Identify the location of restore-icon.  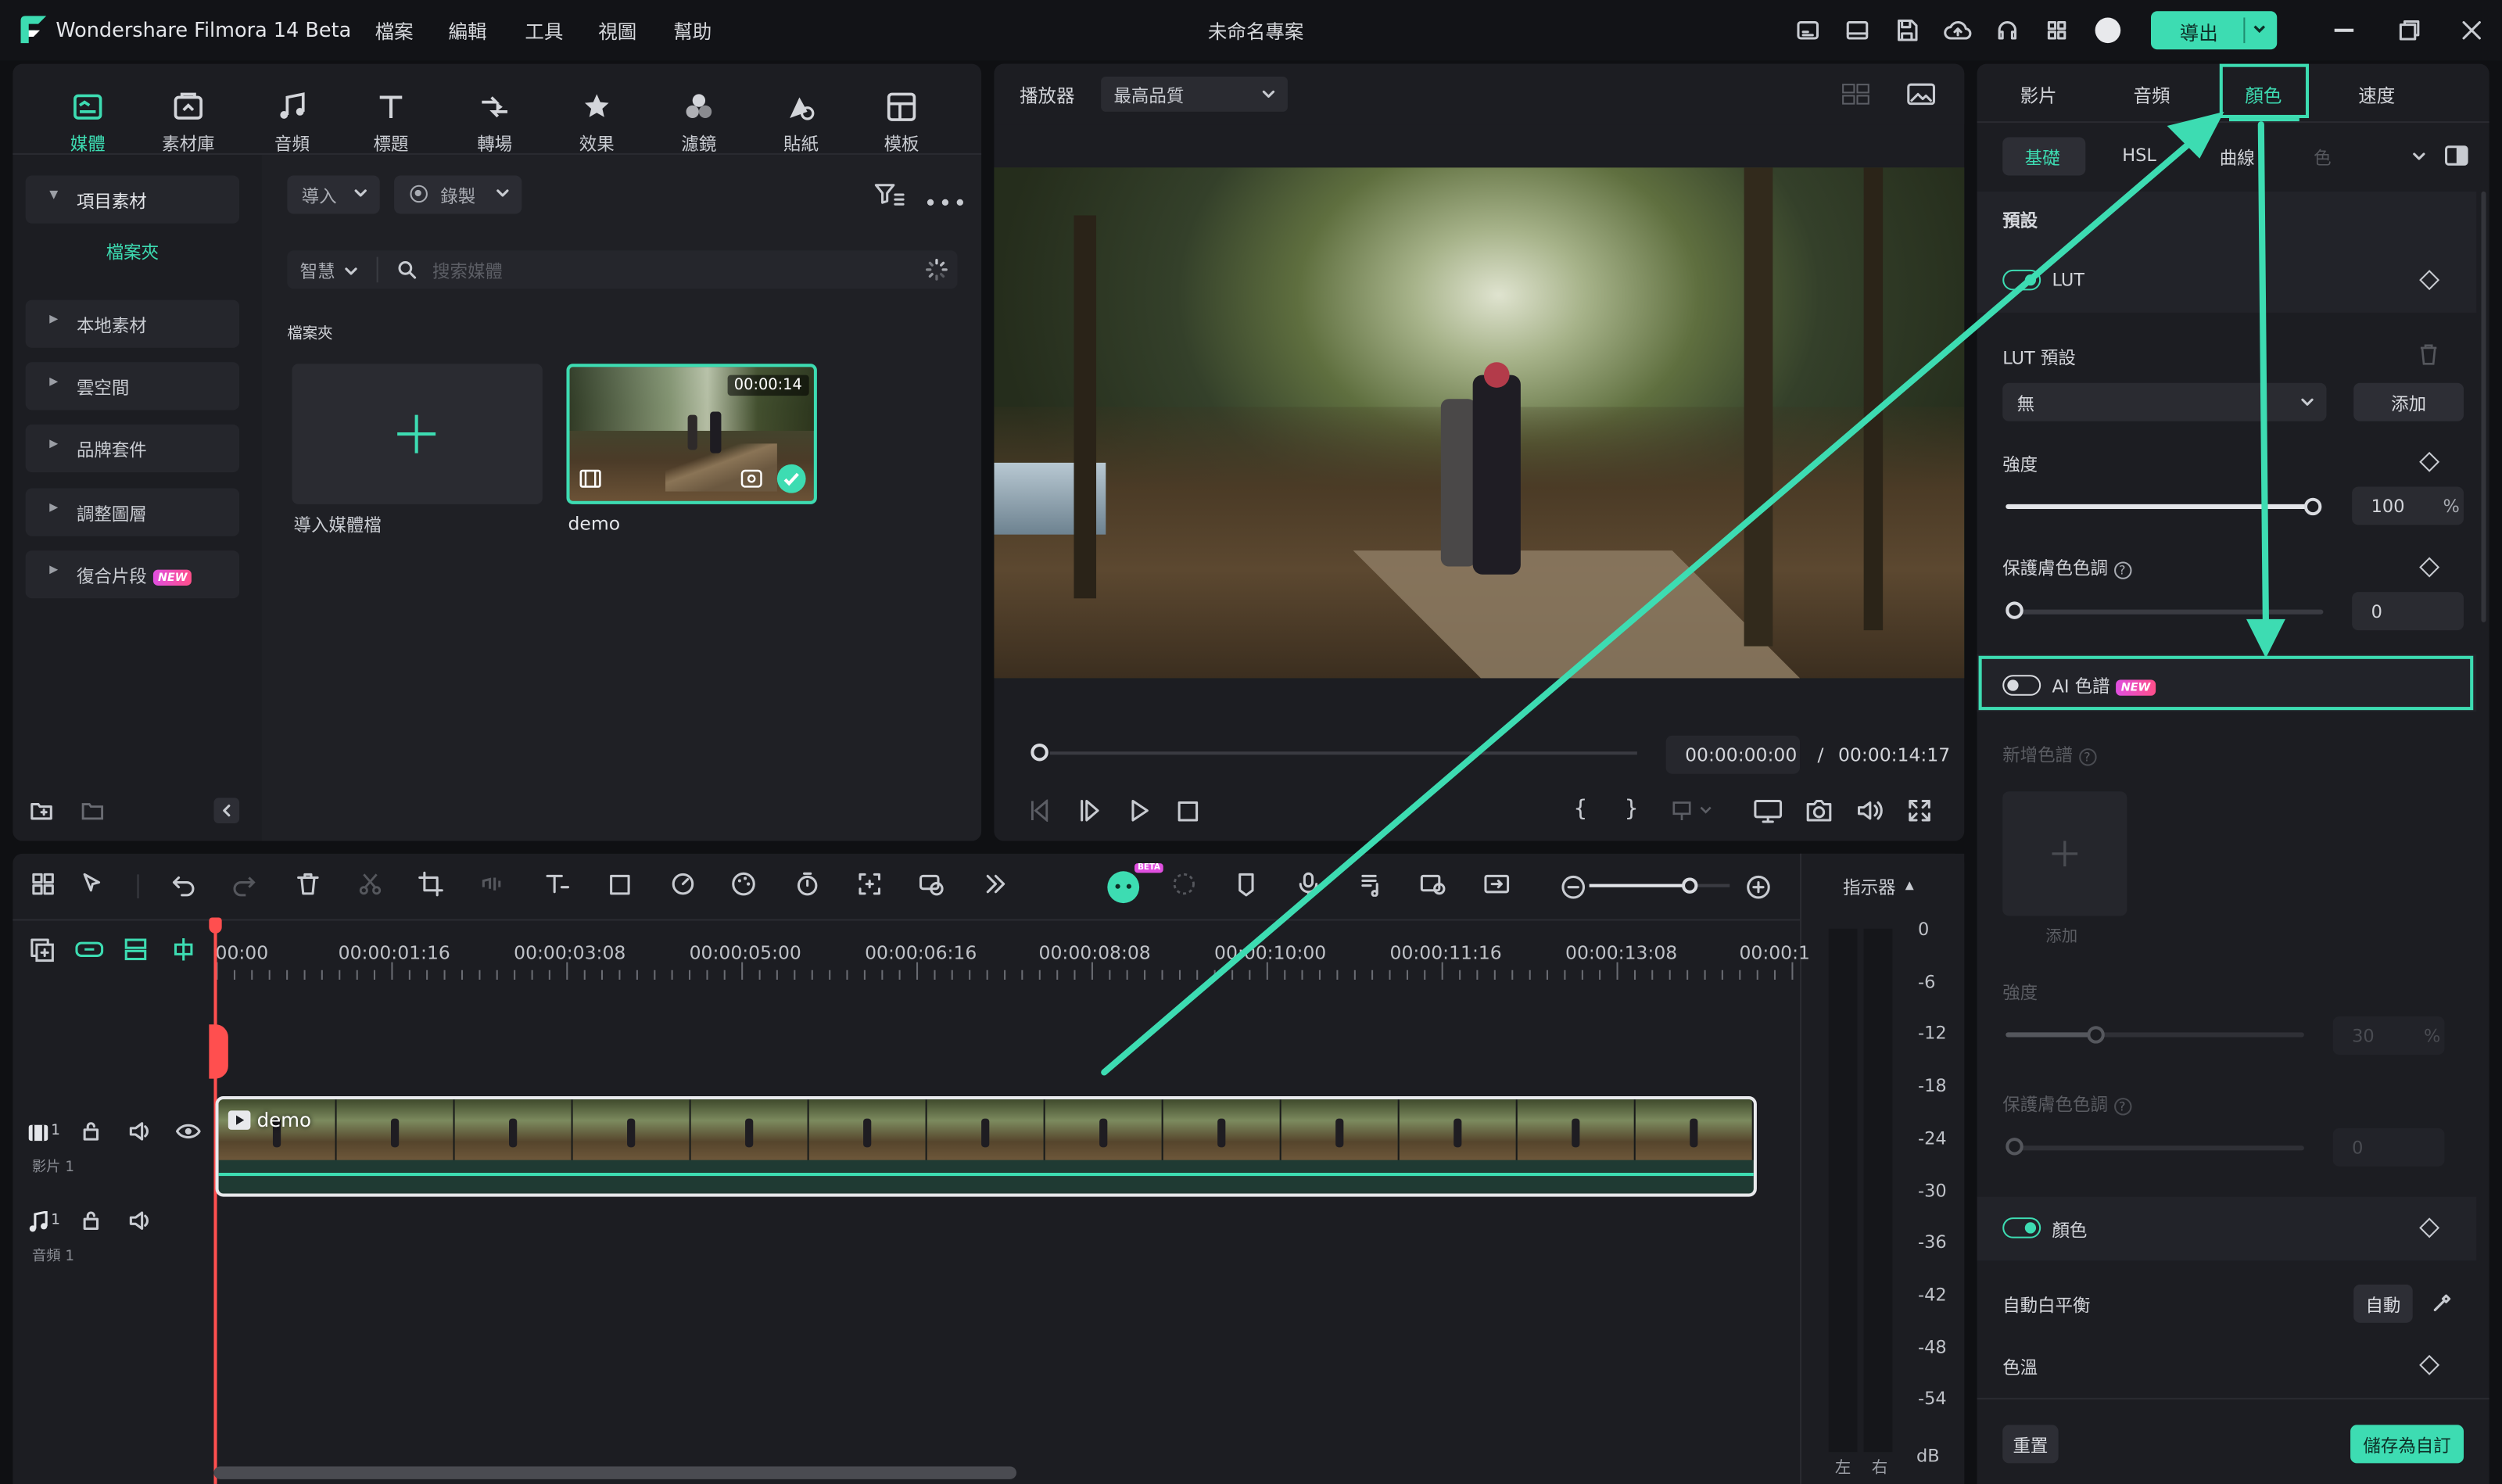
(2409, 30).